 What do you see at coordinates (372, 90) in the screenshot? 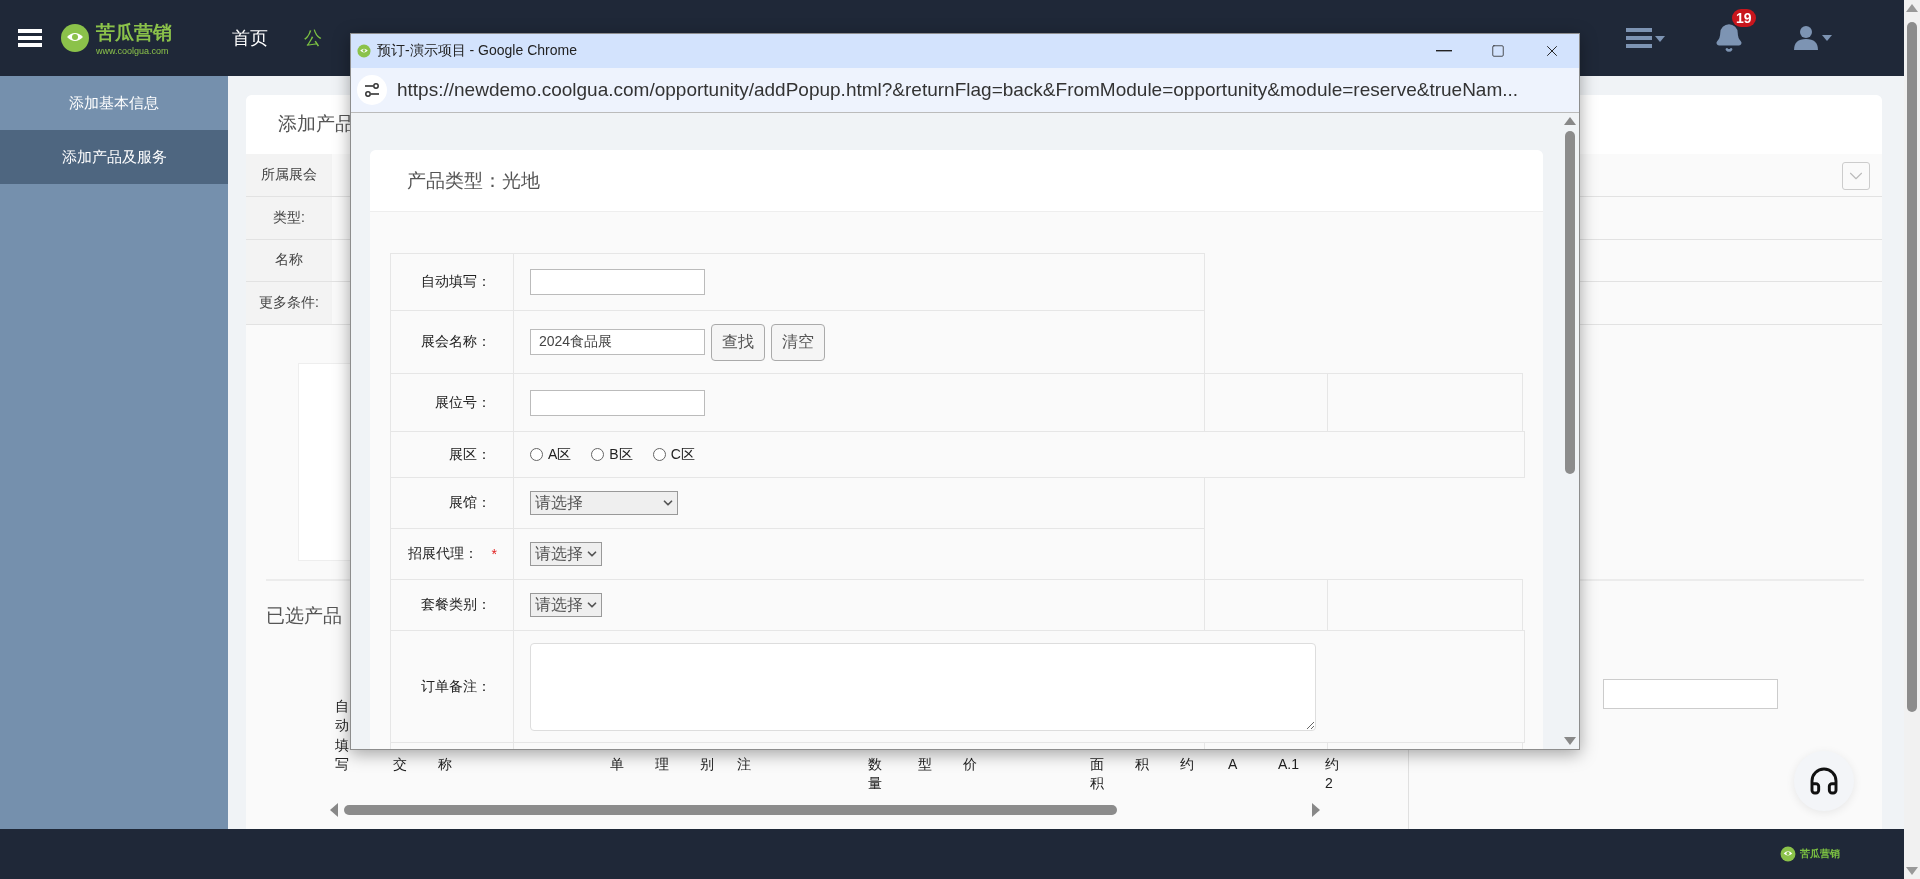
I see `site-info-icon` at bounding box center [372, 90].